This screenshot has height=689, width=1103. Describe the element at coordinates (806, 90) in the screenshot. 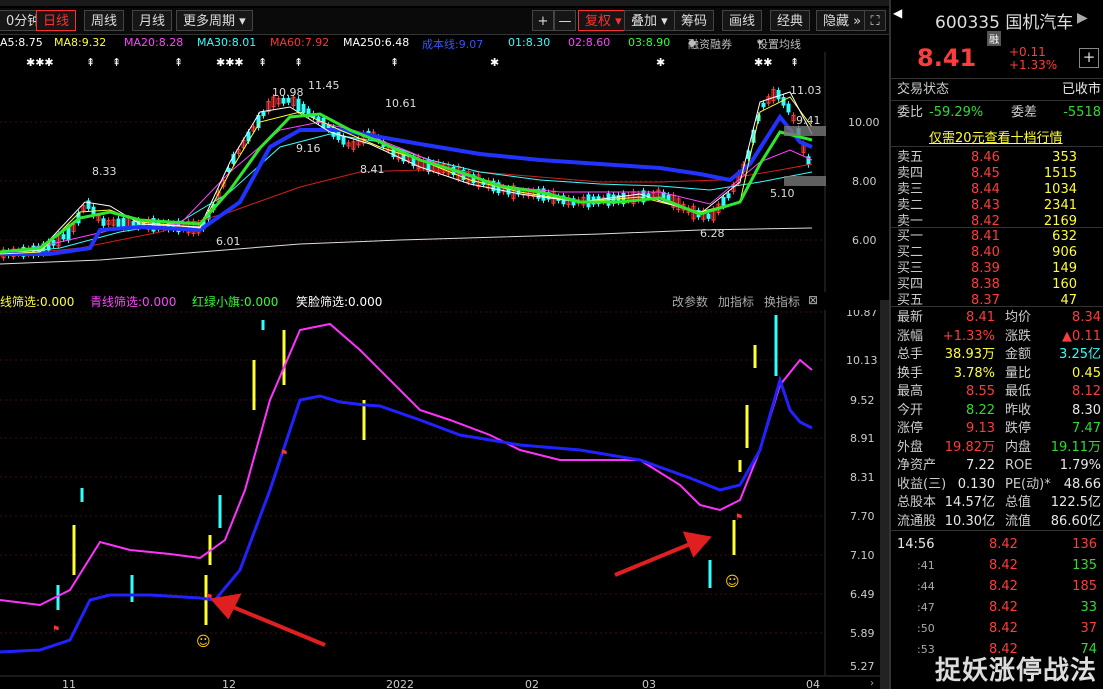

I see `price-annotation: 11.03` at that location.